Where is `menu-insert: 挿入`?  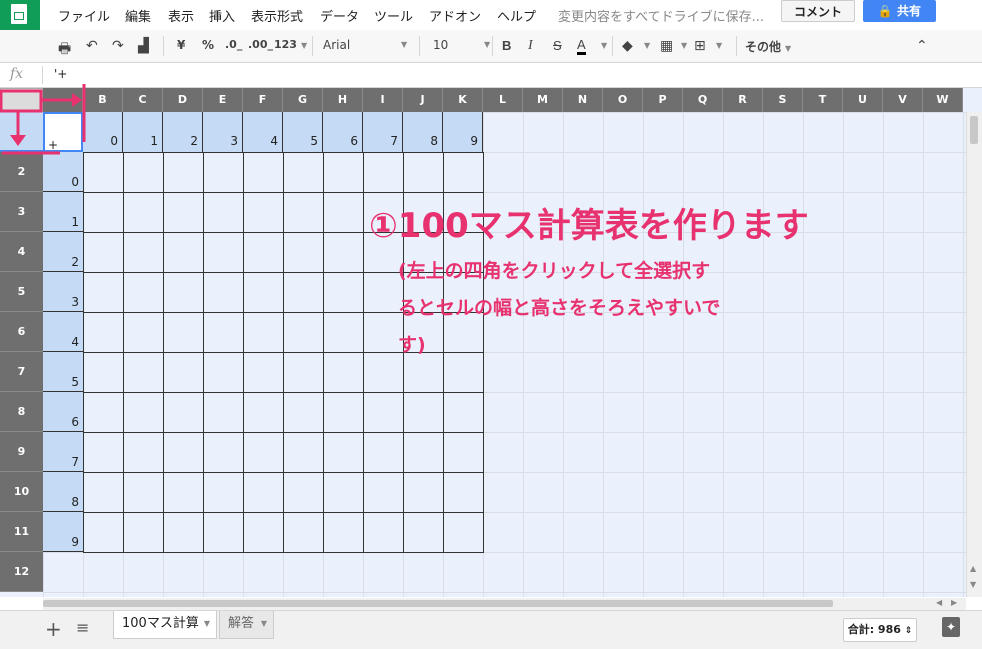
menu-insert: 挿入 is located at coordinates (222, 15).